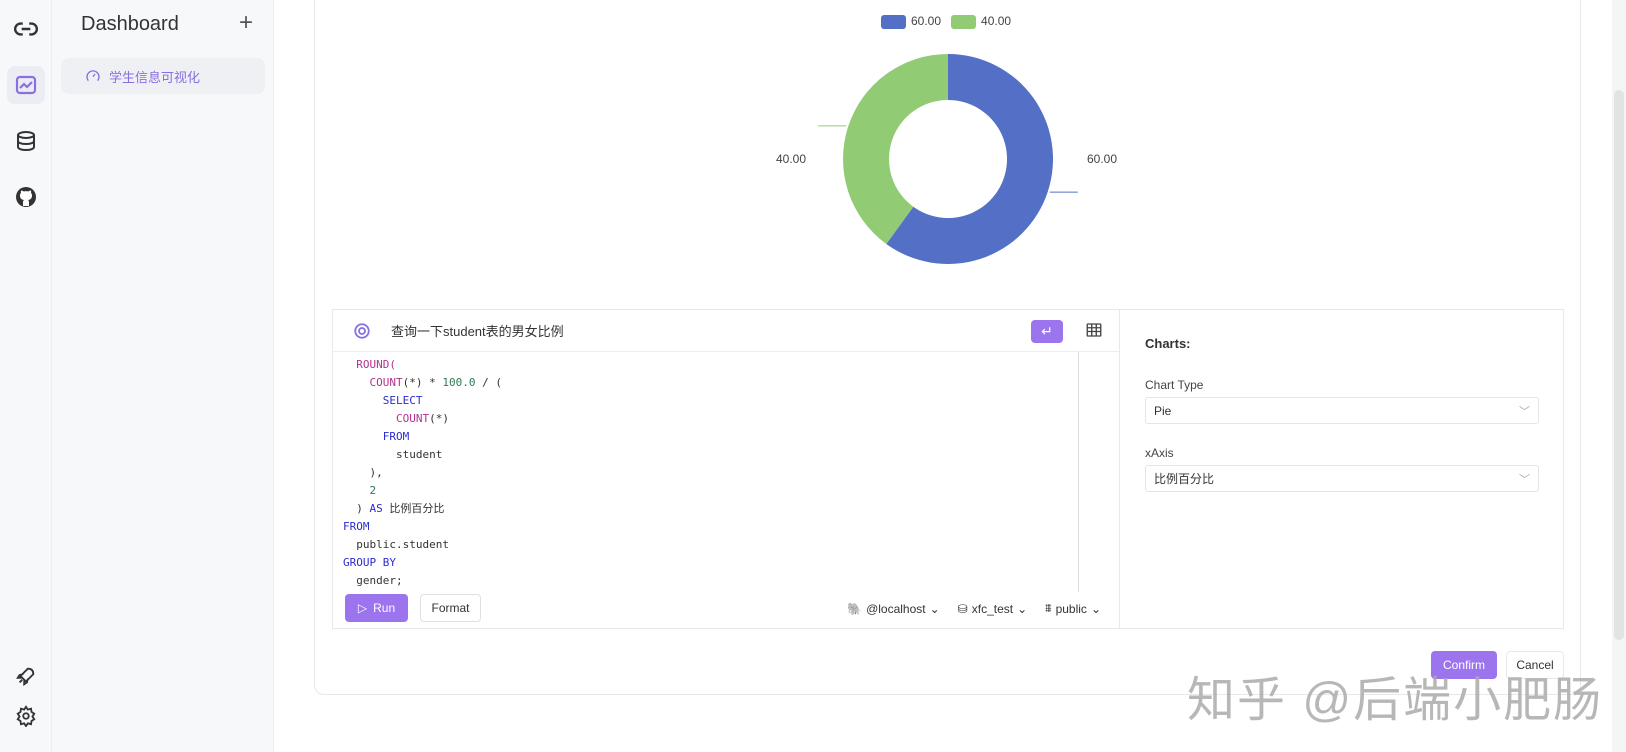 Image resolution: width=1626 pixels, height=752 pixels. What do you see at coordinates (855, 608) in the screenshot?
I see `postgres-icon: 🐘` at bounding box center [855, 608].